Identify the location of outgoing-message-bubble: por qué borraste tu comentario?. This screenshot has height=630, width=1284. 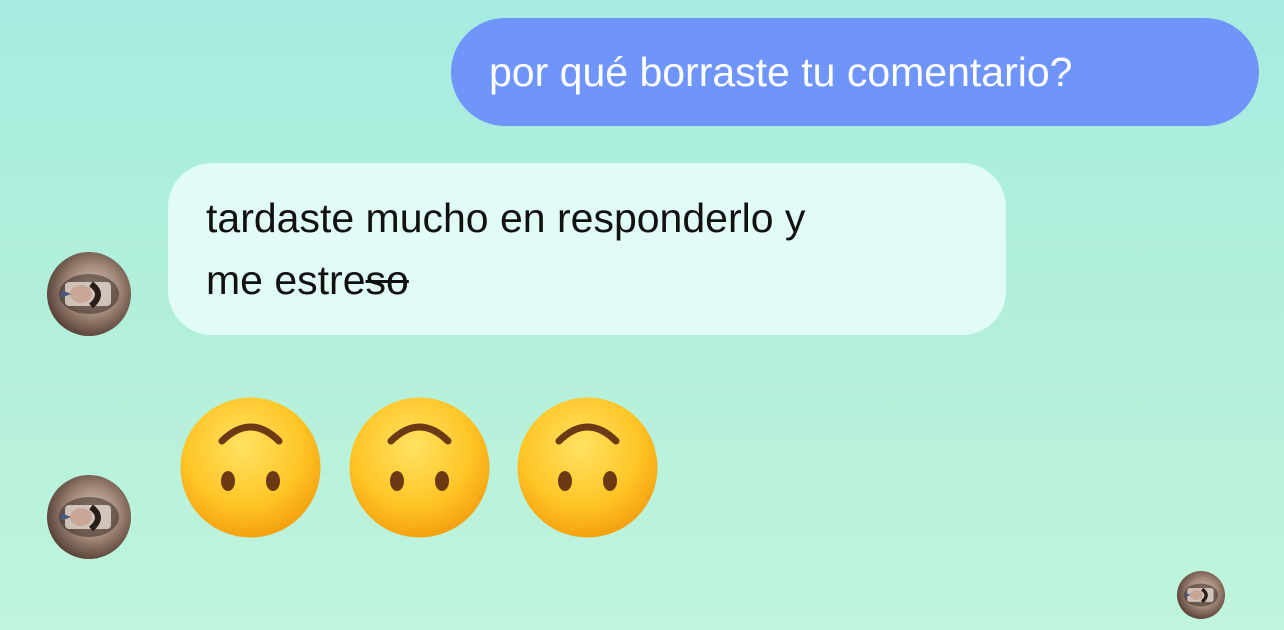
(855, 72).